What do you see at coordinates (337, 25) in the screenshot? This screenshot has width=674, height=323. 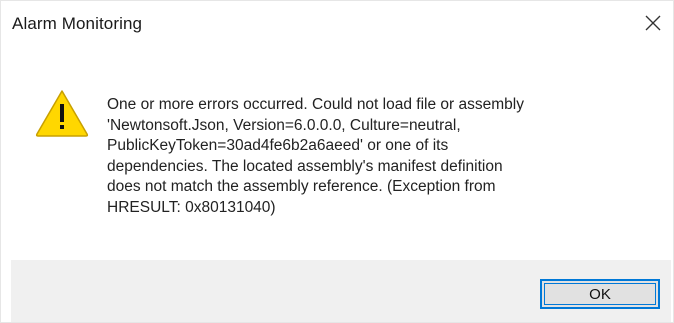 I see `title-bar: Alarm Monitoring` at bounding box center [337, 25].